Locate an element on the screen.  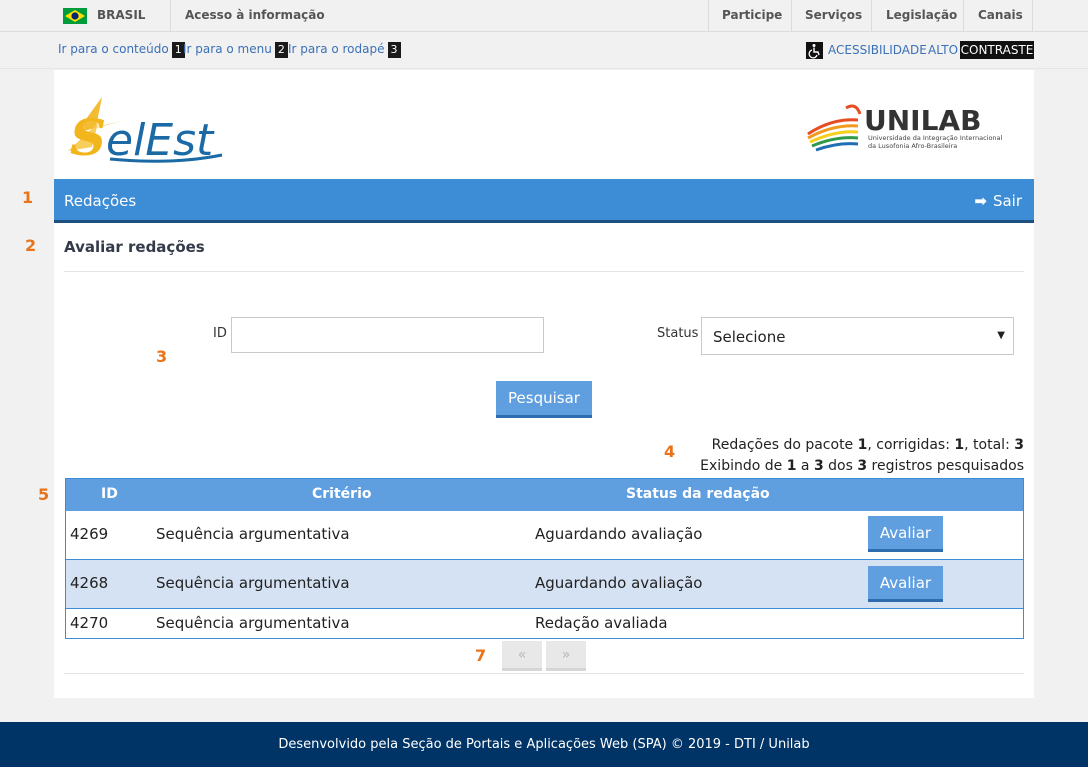
annotation-2: 2 is located at coordinates (31, 245).